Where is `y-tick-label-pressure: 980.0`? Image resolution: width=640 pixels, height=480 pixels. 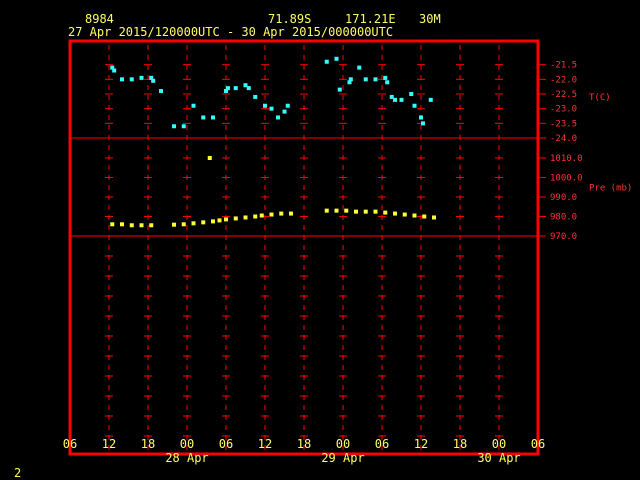
y-tick-label-pressure: 980.0 is located at coordinates (563, 218).